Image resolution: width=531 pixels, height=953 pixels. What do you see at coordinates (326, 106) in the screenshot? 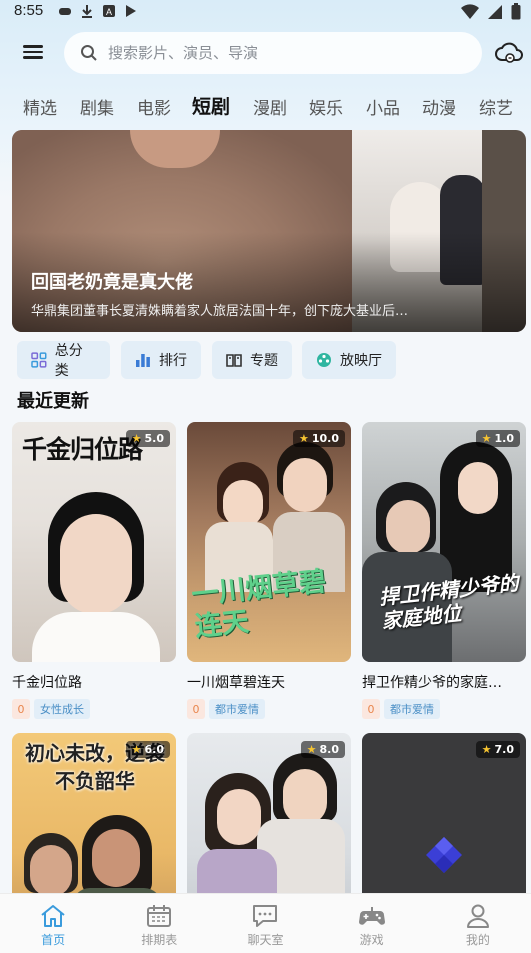
I see `tab-yule: 娱乐` at bounding box center [326, 106].